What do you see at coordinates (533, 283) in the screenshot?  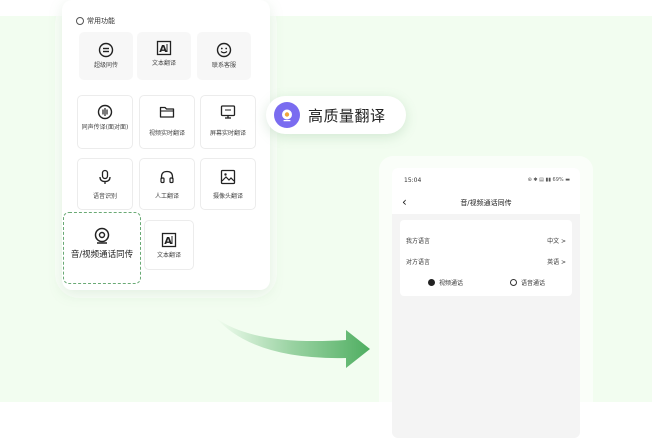 I see `option-label: 语音通话` at bounding box center [533, 283].